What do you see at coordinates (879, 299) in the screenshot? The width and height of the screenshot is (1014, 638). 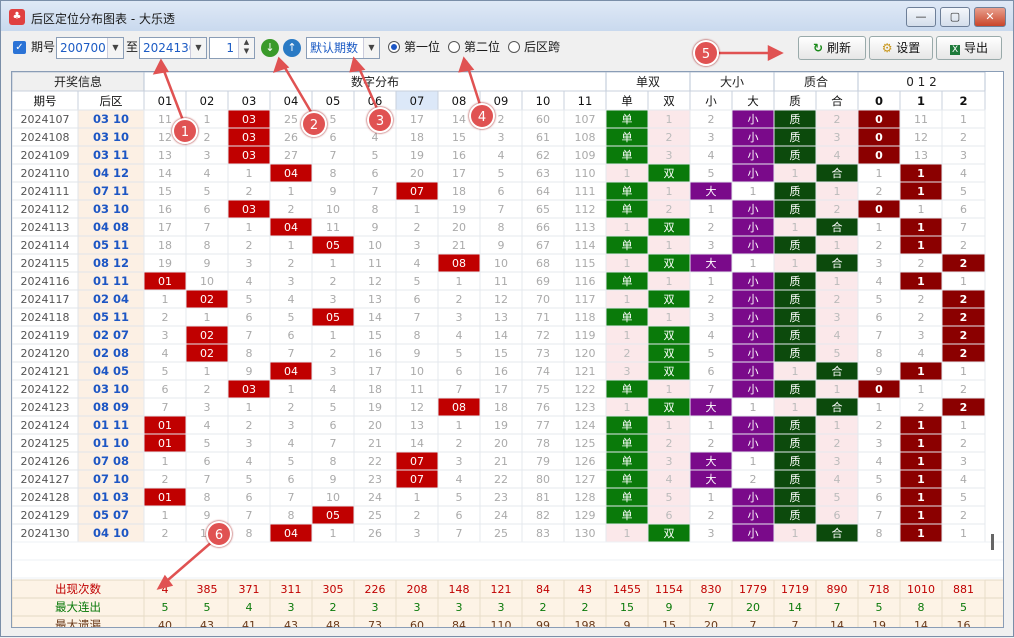 I see `mod-value: 5` at bounding box center [879, 299].